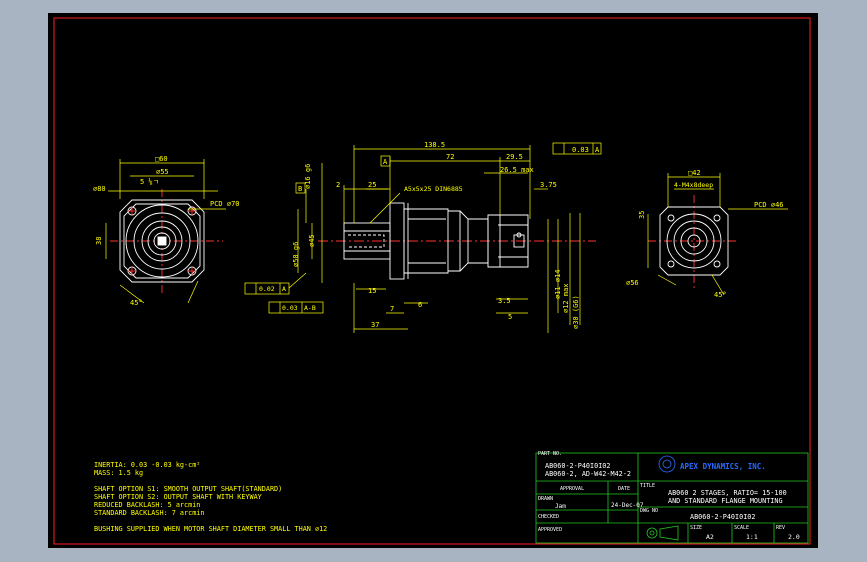 This screenshot has height=562, width=867. Describe the element at coordinates (550, 530) in the screenshot. I see `tb-approved-label: APPROVED` at that location.